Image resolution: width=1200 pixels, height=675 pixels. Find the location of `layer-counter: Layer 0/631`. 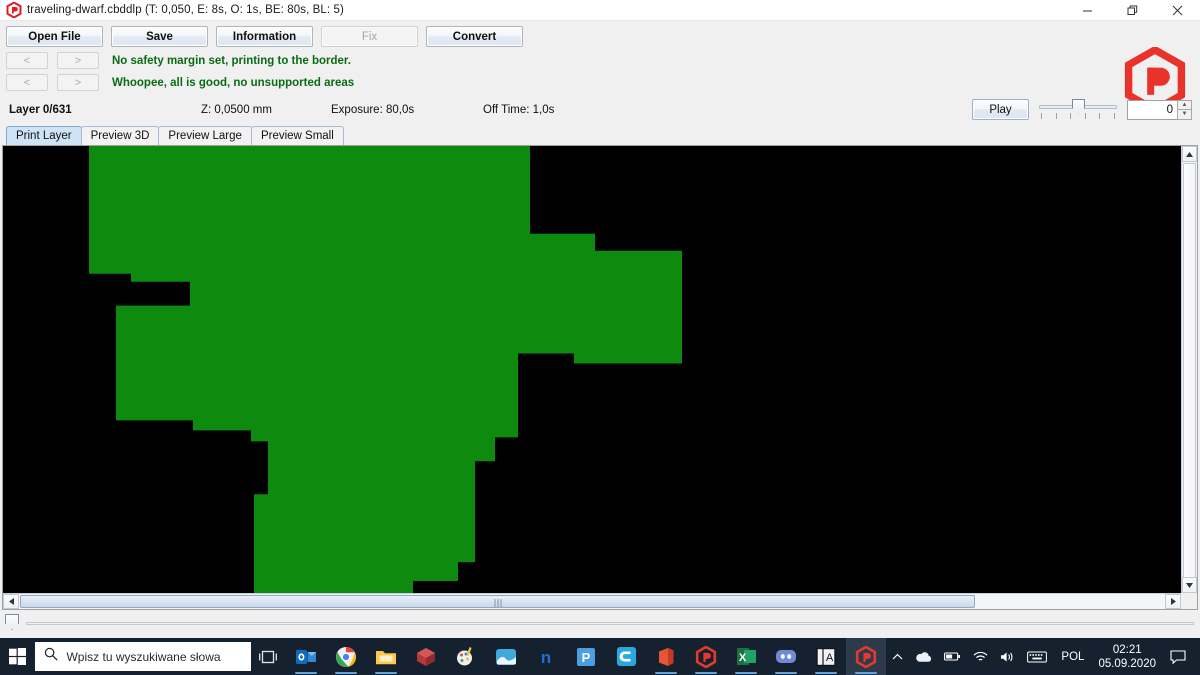

layer-counter: Layer 0/631 is located at coordinates (40, 109).